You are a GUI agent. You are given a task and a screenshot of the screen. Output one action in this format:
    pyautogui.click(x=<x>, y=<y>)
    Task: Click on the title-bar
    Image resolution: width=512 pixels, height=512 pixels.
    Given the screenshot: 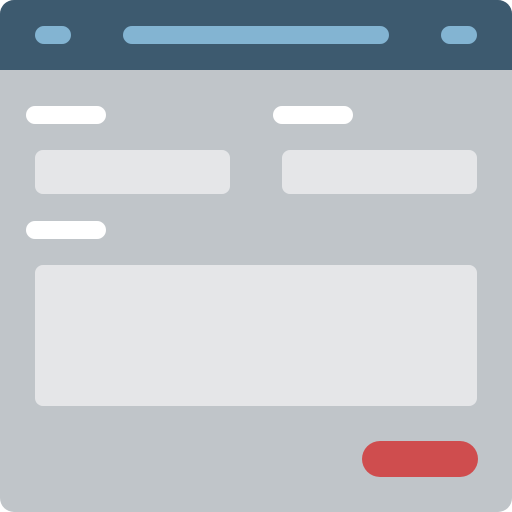 What is the action you would take?
    pyautogui.click(x=256, y=35)
    